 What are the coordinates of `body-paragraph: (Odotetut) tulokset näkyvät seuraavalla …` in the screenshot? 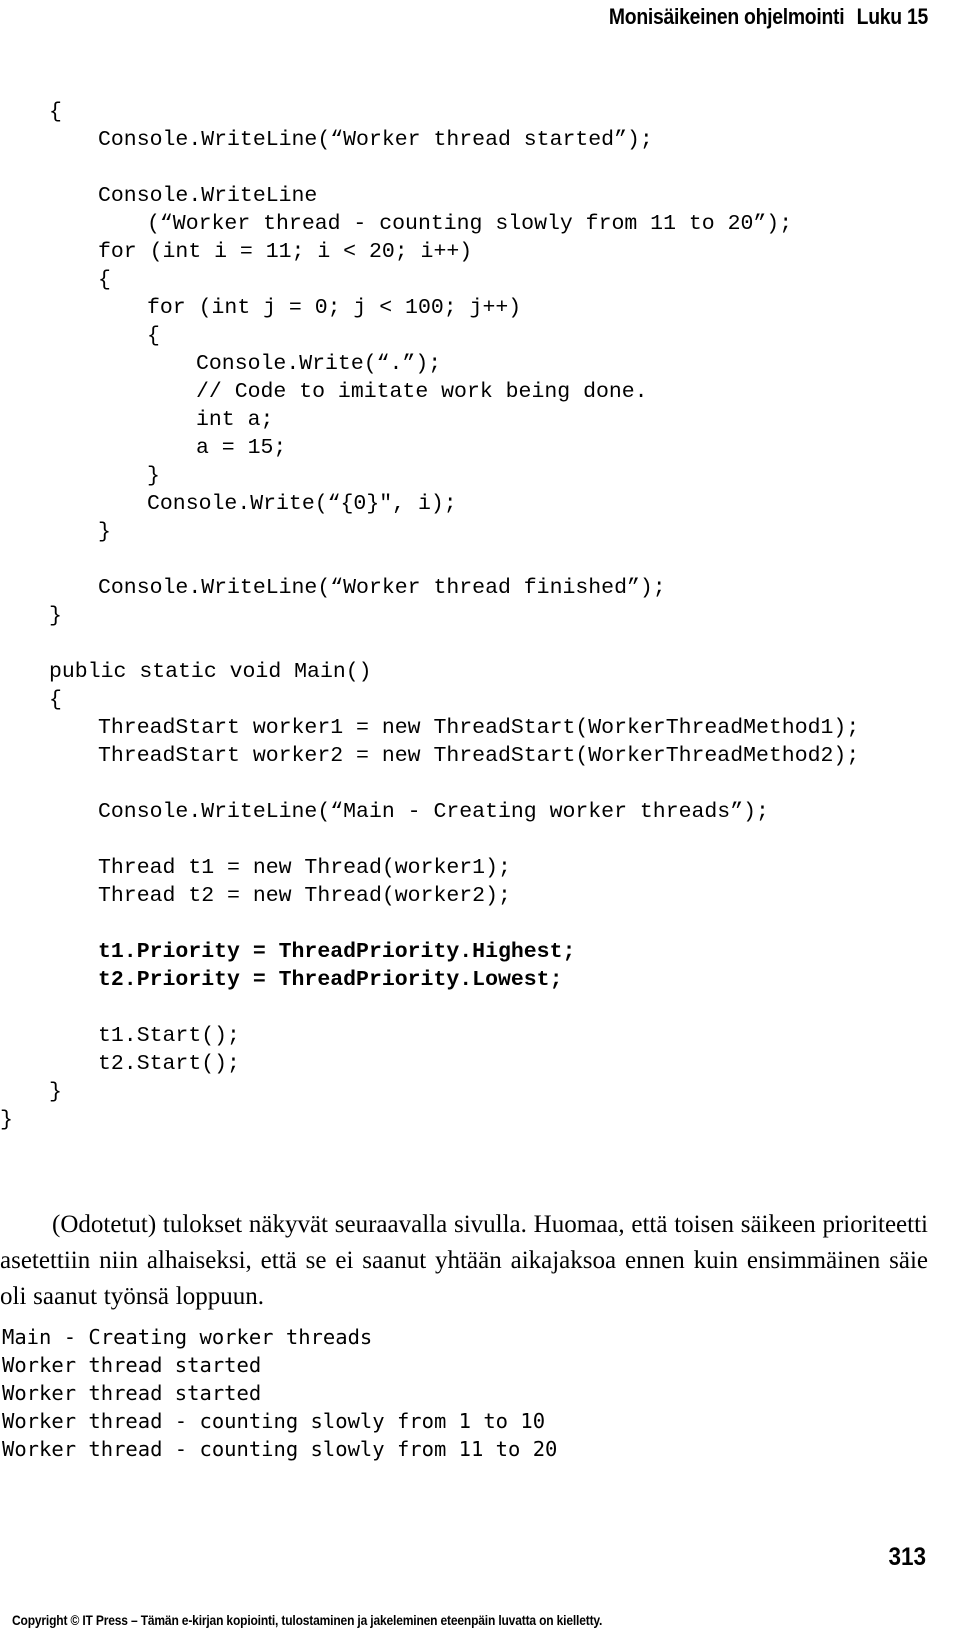 It's located at (464, 1260).